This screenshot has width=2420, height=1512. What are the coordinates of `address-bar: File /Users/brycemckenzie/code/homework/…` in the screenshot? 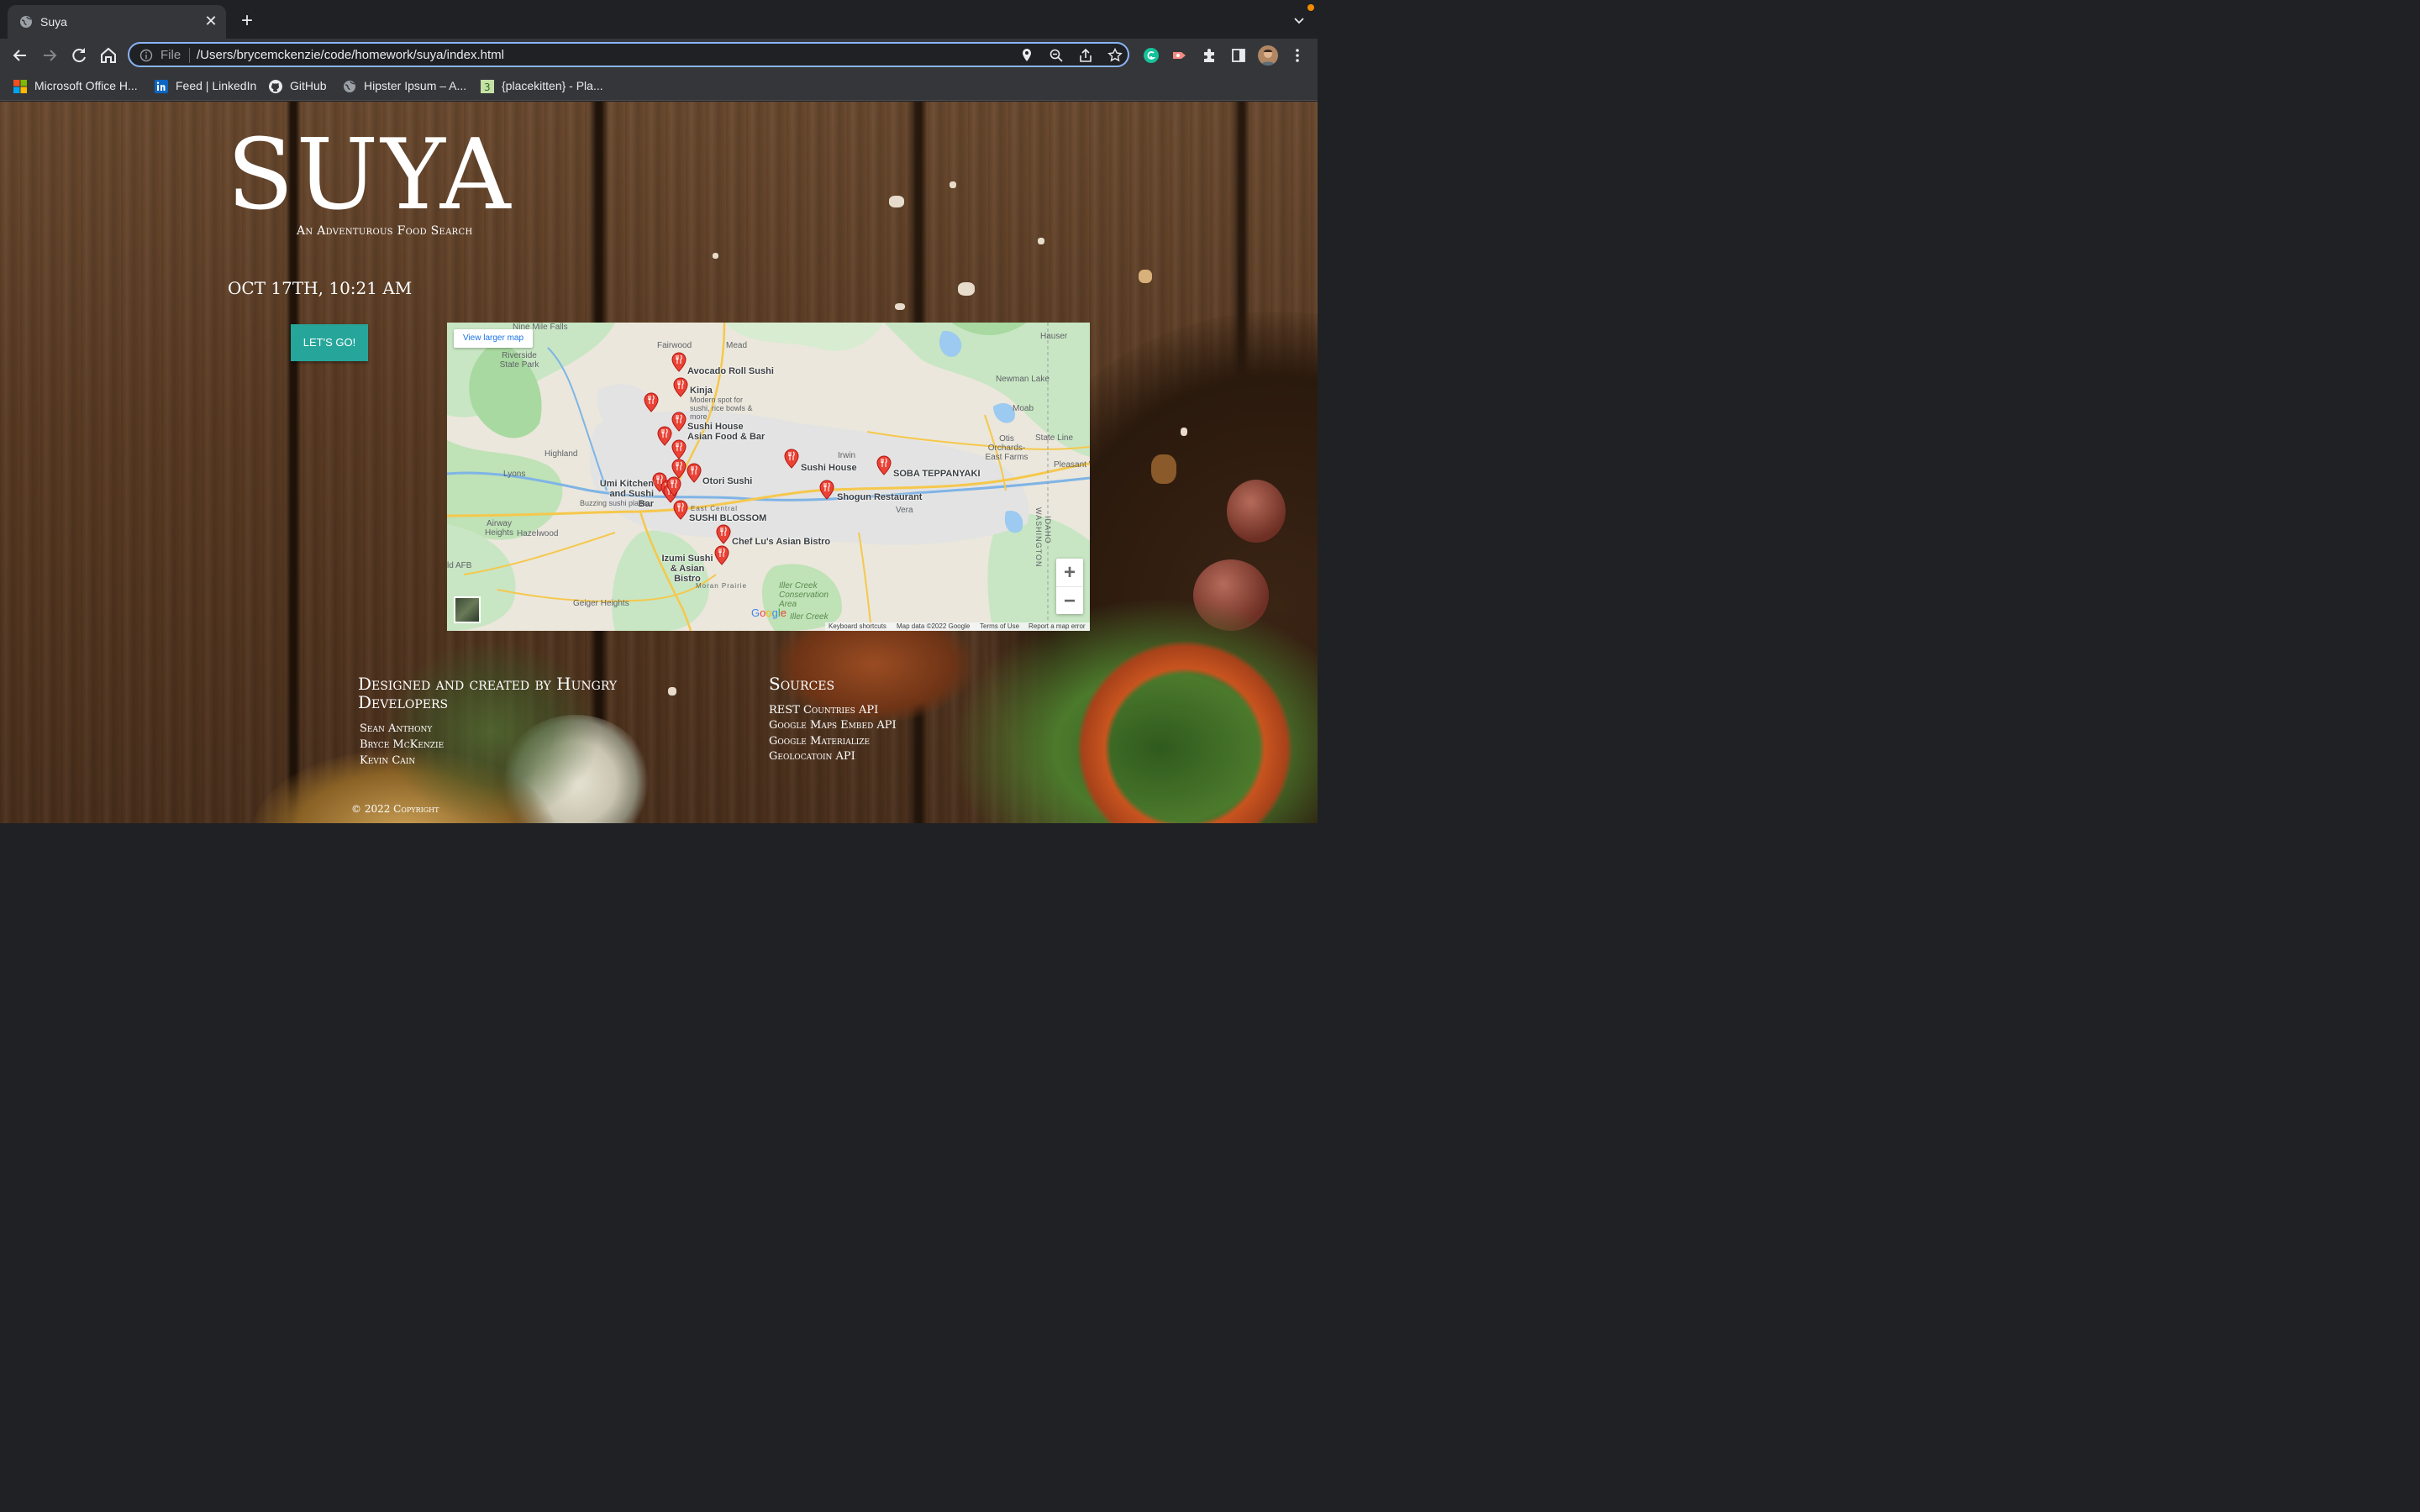 It's located at (628, 54).